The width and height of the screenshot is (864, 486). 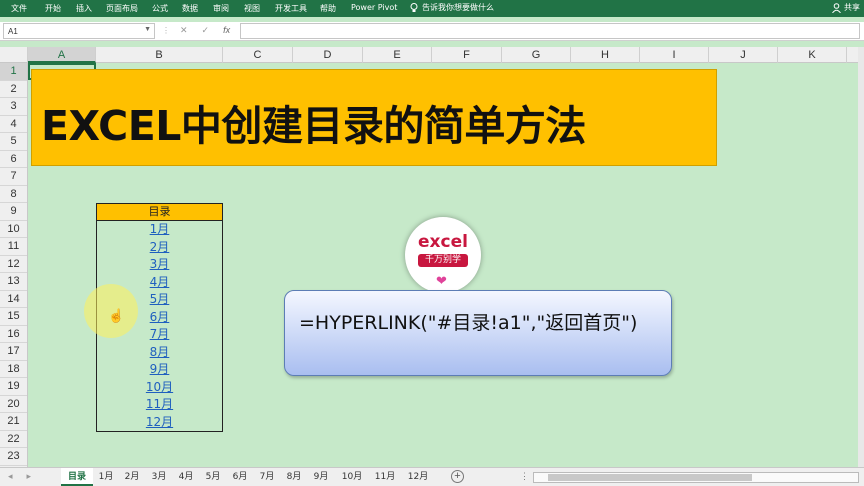 I want to click on tab-page-layout: 页面布局, so click(x=122, y=8).